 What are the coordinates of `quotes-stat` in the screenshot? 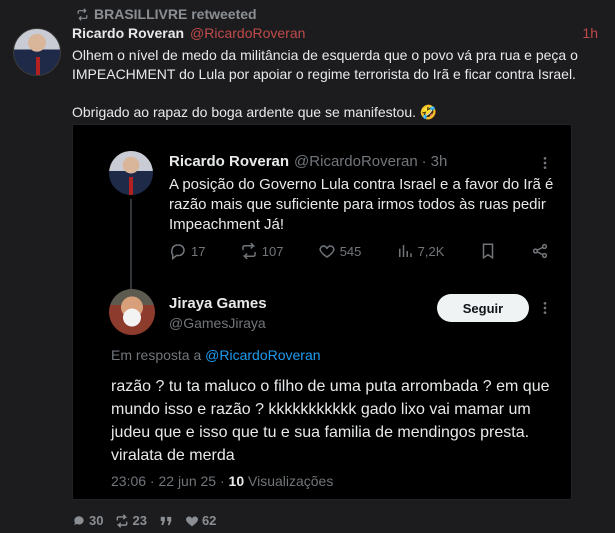 It's located at (166, 521).